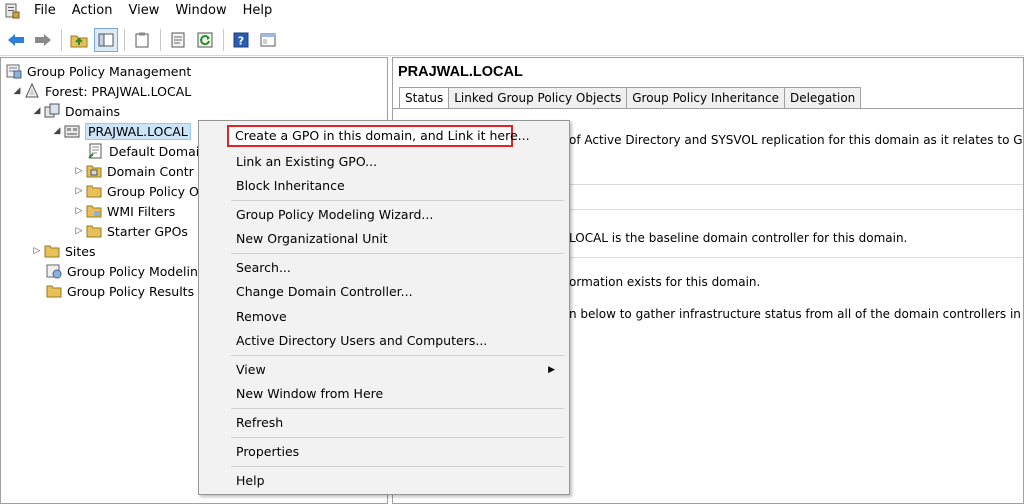 This screenshot has width=1024, height=504. What do you see at coordinates (63, 251) in the screenshot?
I see `tree-item-sites: ▷ Sites` at bounding box center [63, 251].